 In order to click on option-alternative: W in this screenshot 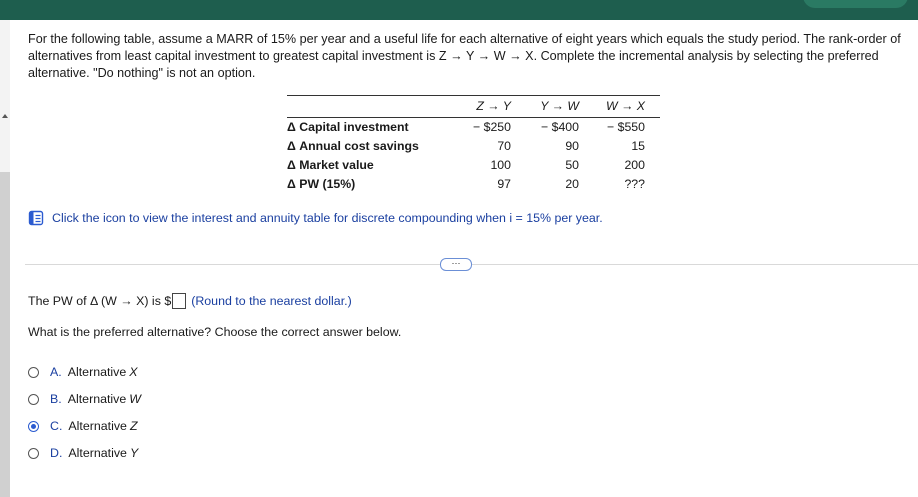, I will do `click(135, 399)`.